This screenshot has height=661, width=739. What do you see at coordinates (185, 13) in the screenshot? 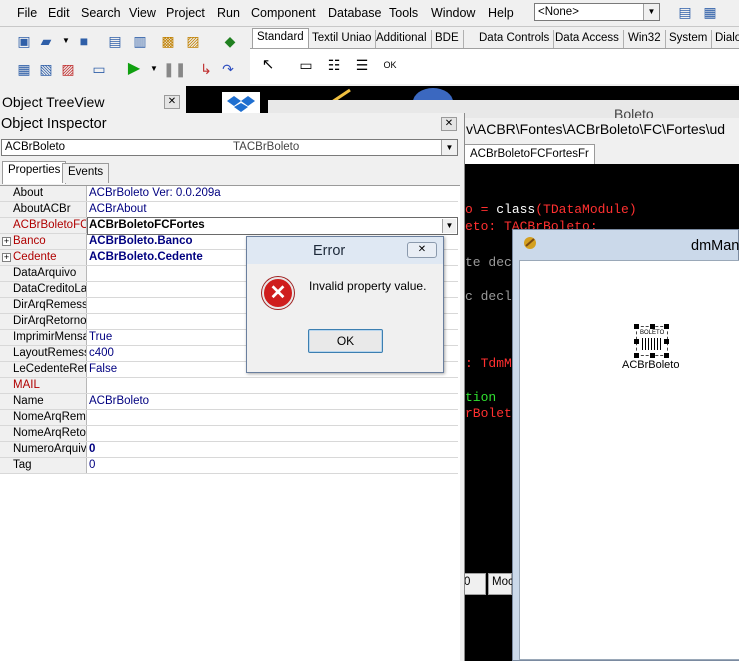
I see `menu-project: Project` at bounding box center [185, 13].